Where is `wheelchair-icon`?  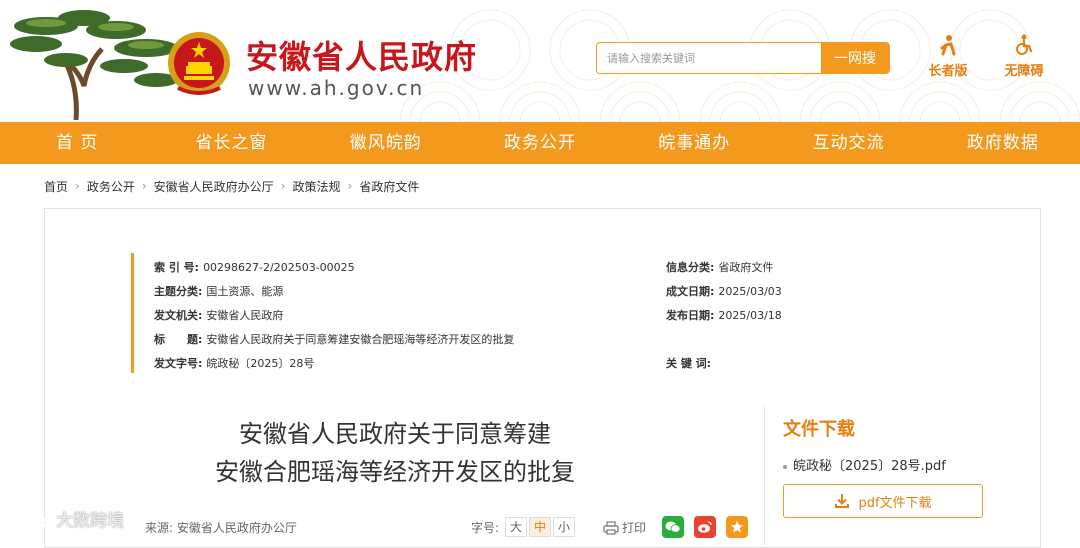 wheelchair-icon is located at coordinates (1024, 44).